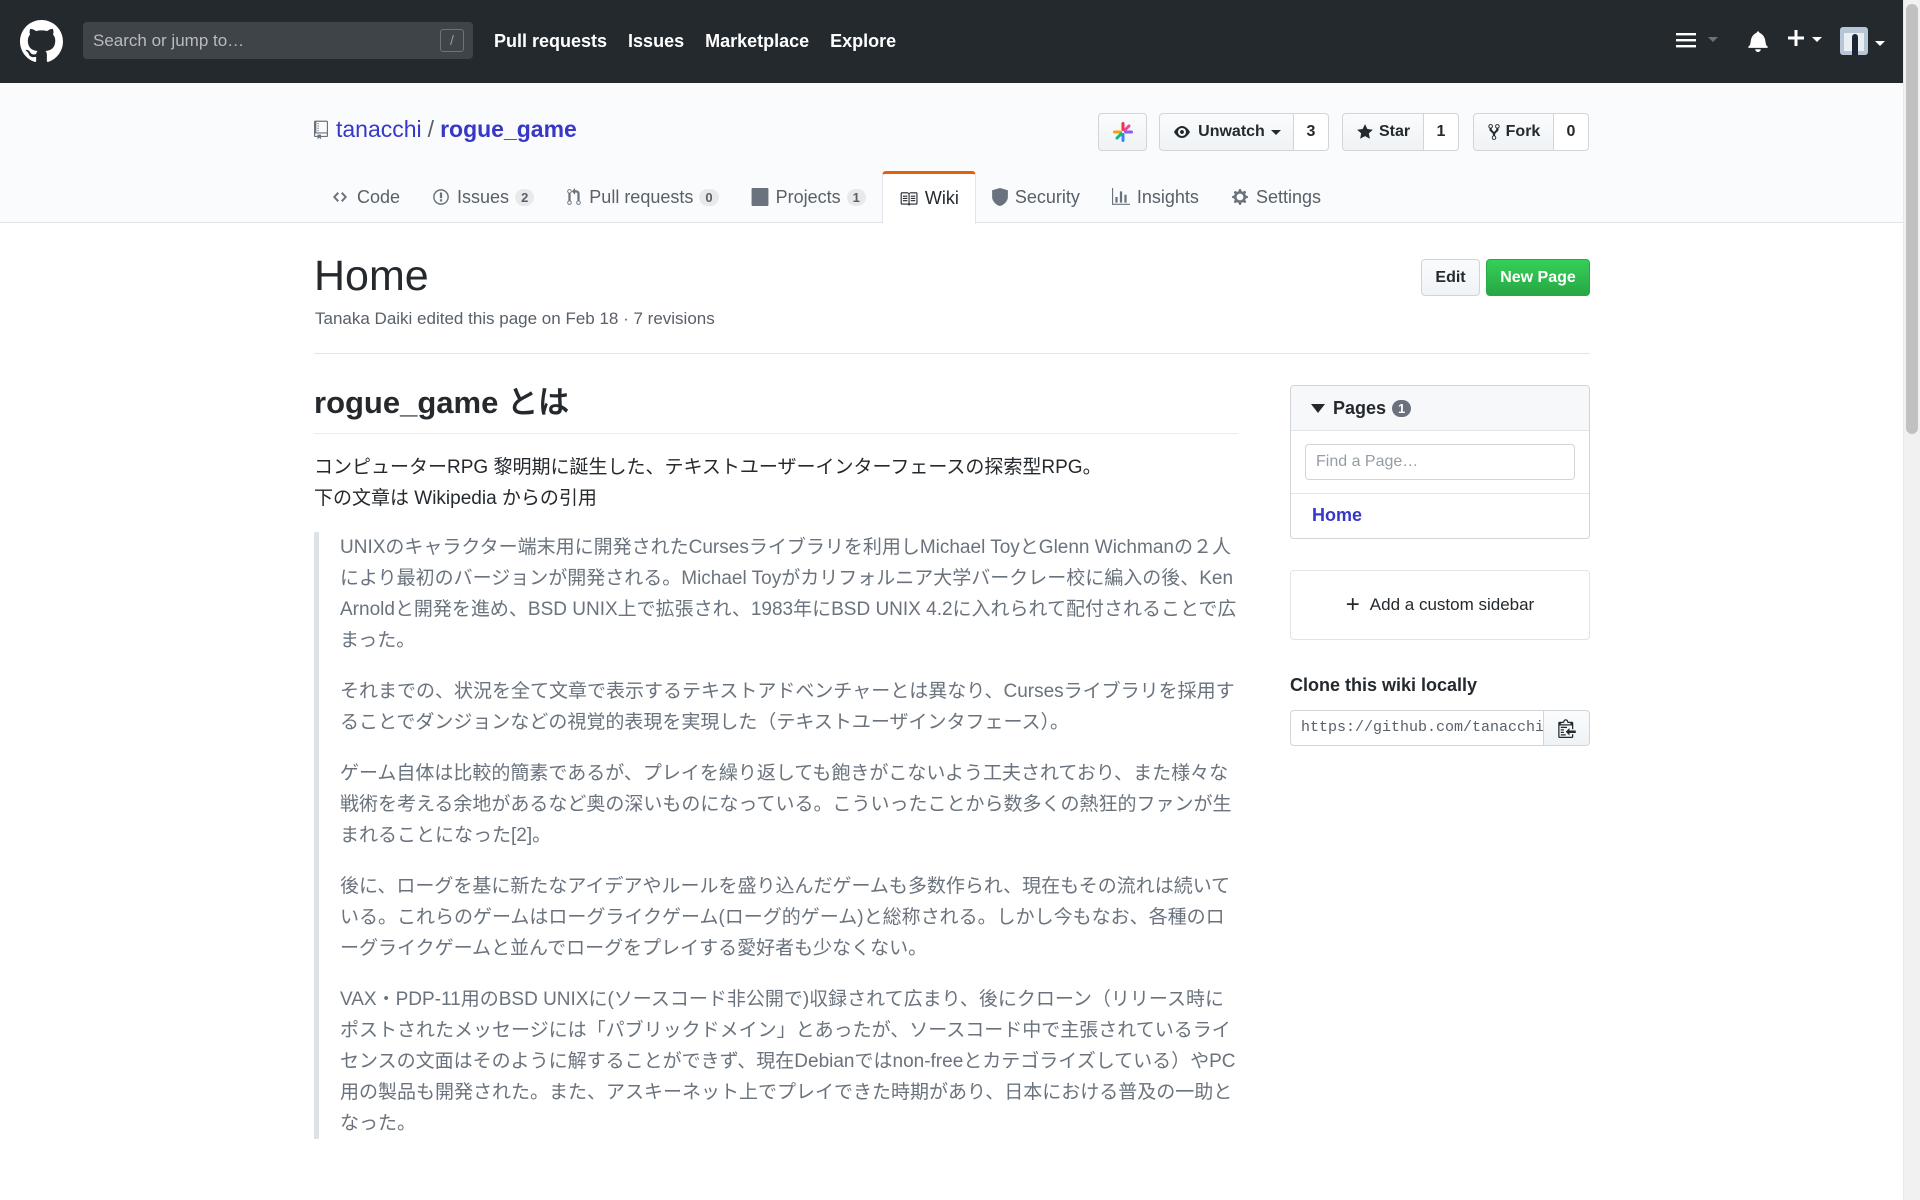  I want to click on fork-icon, so click(1494, 132).